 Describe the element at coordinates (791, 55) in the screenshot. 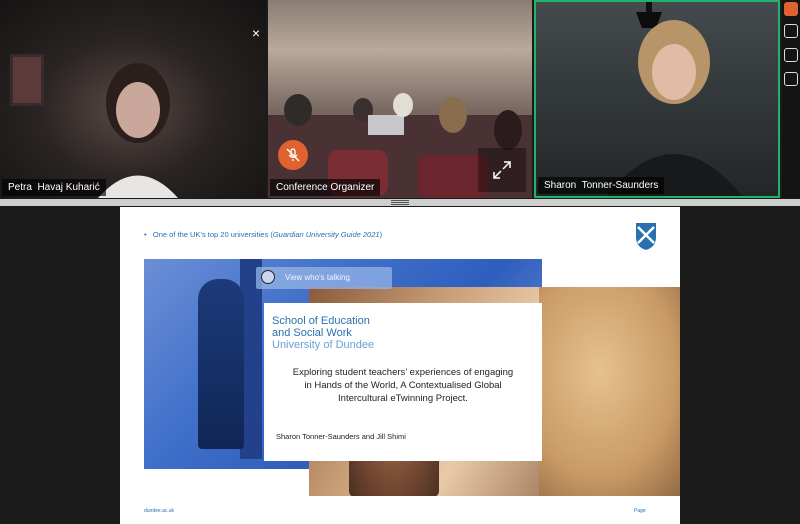

I see `share-screen-icon` at that location.